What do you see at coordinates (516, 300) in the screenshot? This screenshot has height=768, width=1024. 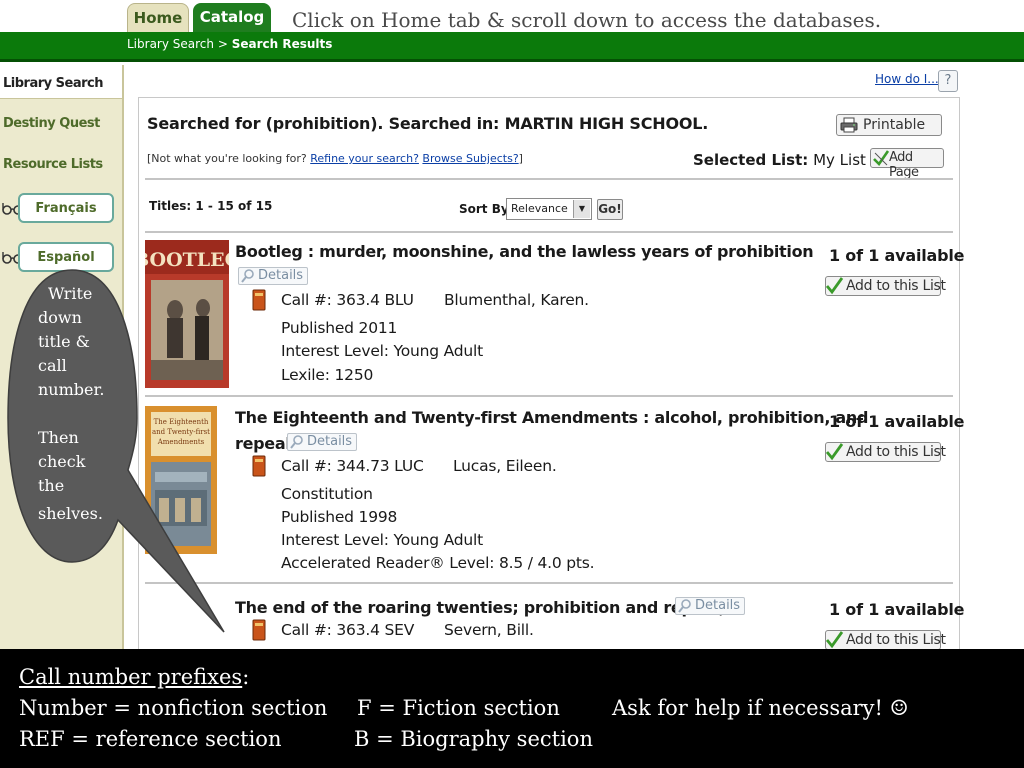 I see `author: Blumenthal, Karen.` at bounding box center [516, 300].